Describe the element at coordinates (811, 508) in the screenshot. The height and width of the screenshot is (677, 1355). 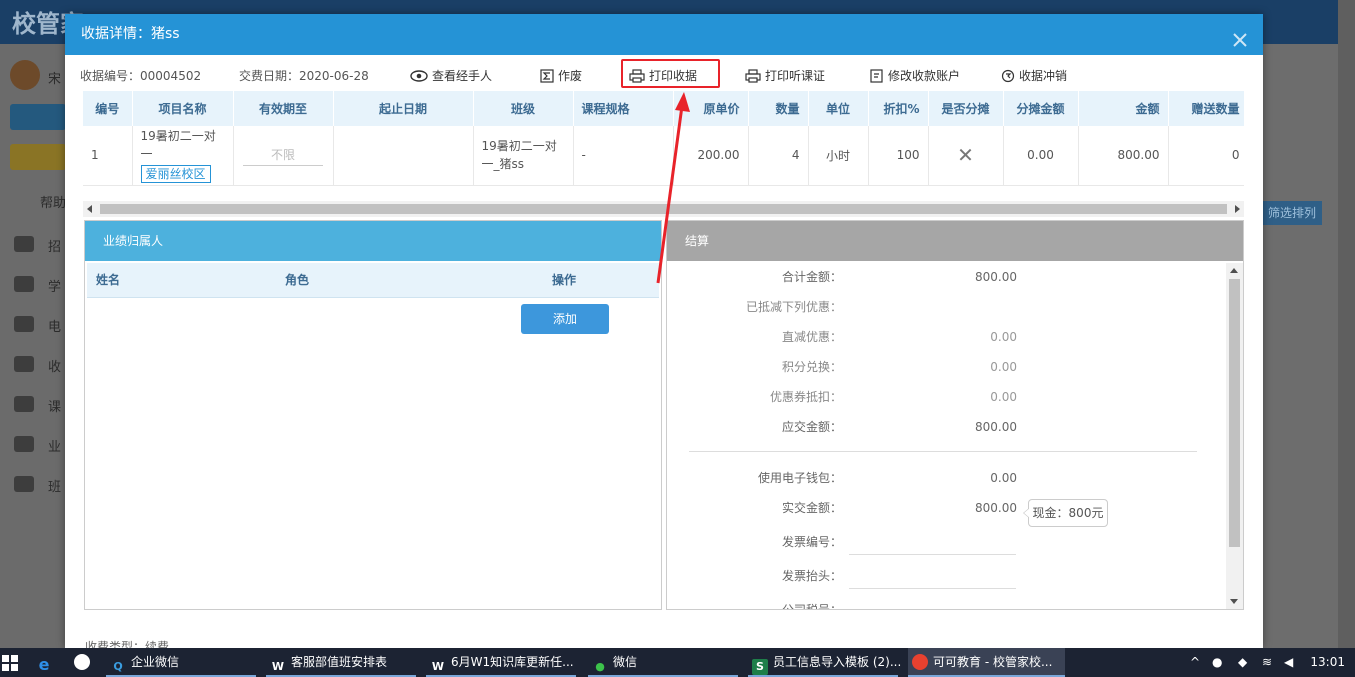
I see `paid-label: 实交金额：` at that location.